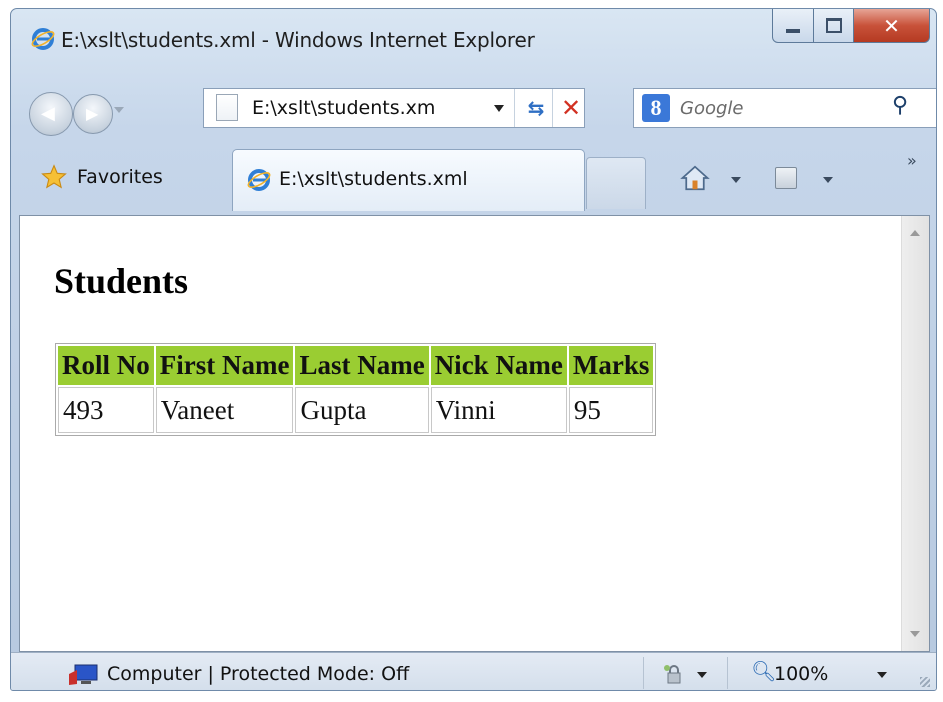  Describe the element at coordinates (83, 674) in the screenshot. I see `computer-zone-icon` at that location.